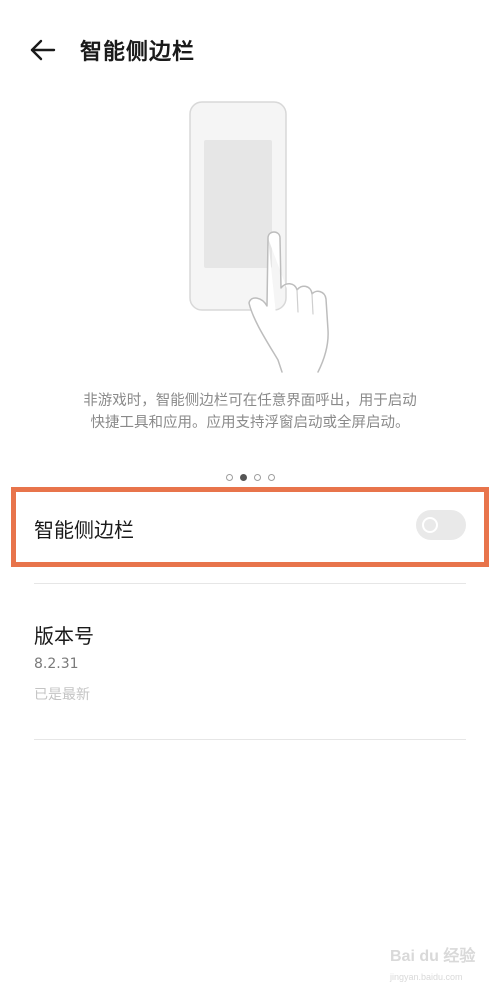 Image resolution: width=500 pixels, height=991 pixels. I want to click on top-app-bar: 智能侧边栏, so click(250, 50).